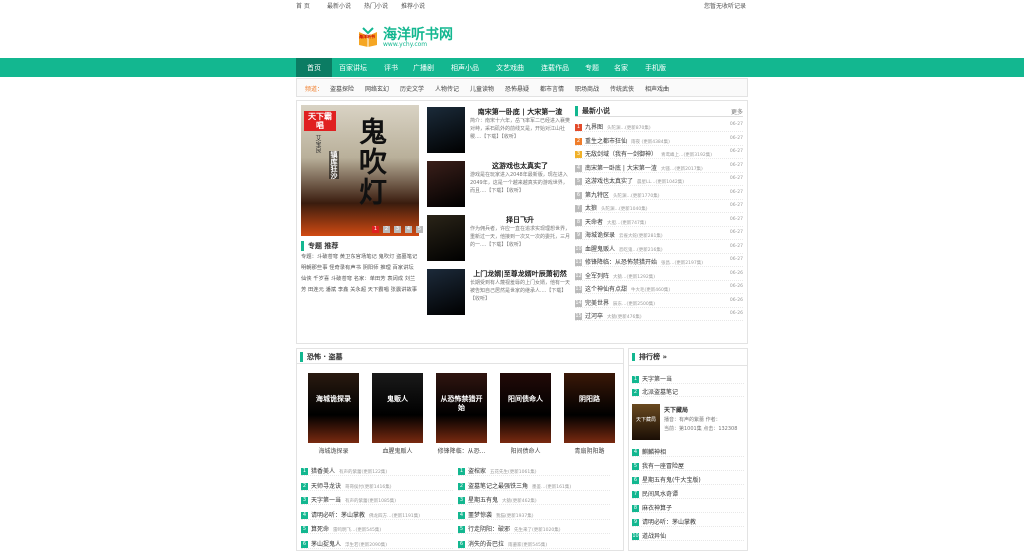 The height and width of the screenshot is (551, 1024). I want to click on latest-item: 9 海城诡探录 云雀大蛇(更新281集) 06-27, so click(659, 233).